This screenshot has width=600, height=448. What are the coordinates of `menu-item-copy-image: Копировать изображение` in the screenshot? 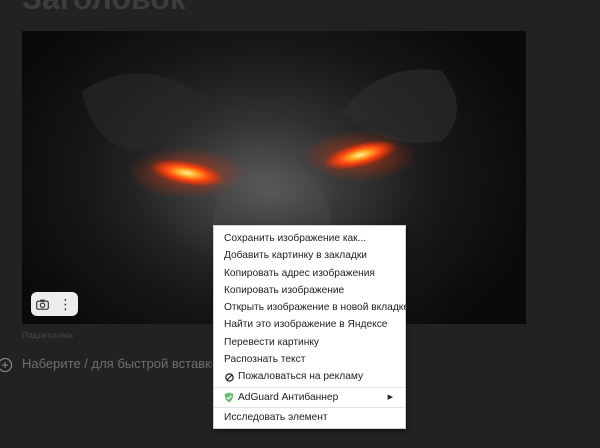 It's located at (309, 290).